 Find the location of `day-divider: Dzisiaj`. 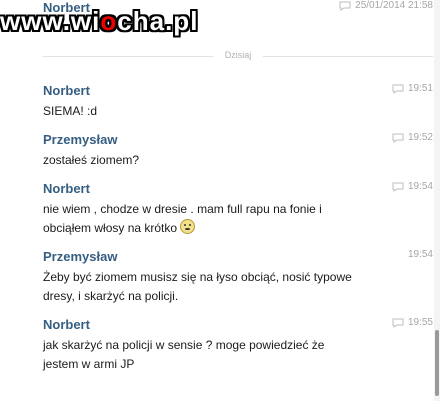

day-divider: Dzisiaj is located at coordinates (238, 56).